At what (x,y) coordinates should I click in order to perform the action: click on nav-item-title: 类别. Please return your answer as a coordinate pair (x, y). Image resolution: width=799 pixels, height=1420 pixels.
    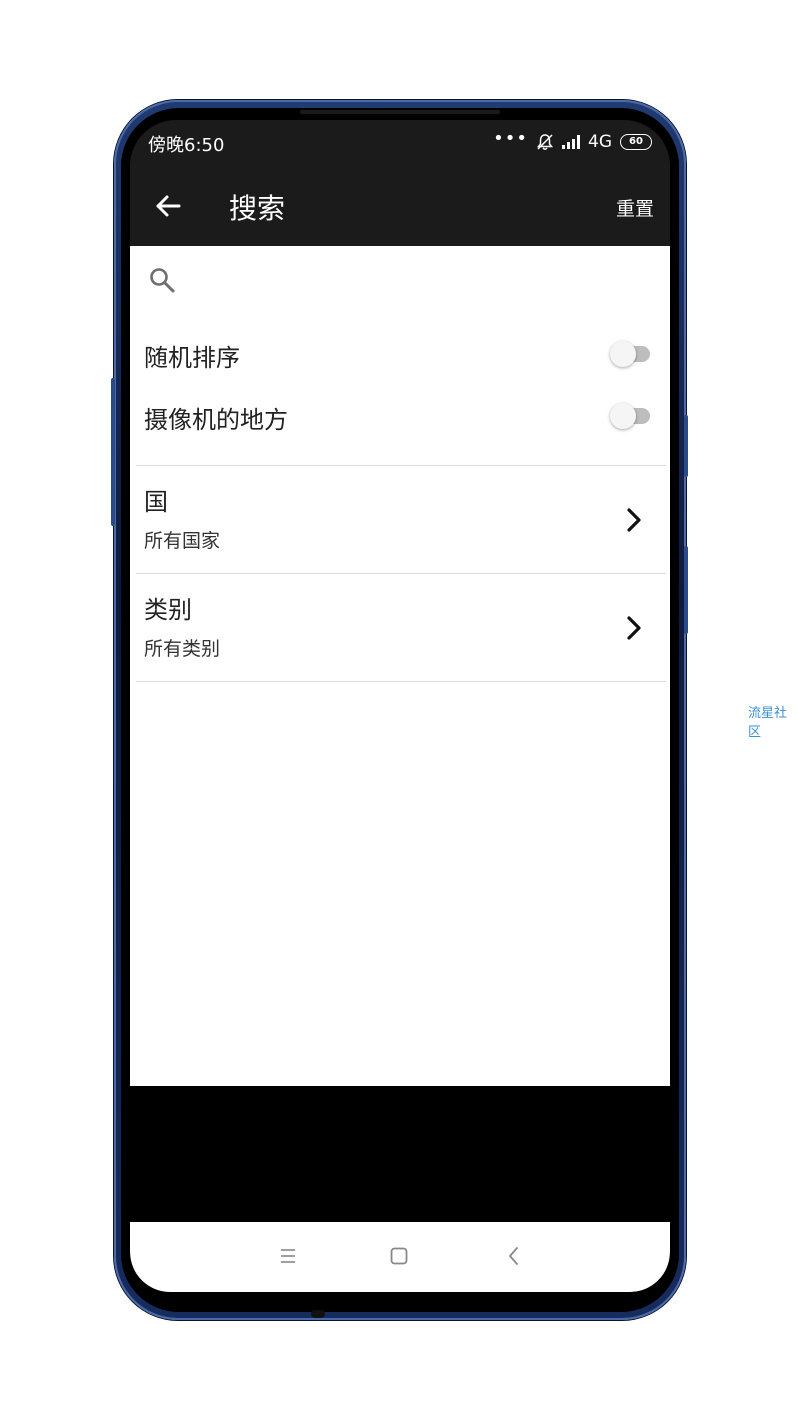
    Looking at the image, I should click on (168, 610).